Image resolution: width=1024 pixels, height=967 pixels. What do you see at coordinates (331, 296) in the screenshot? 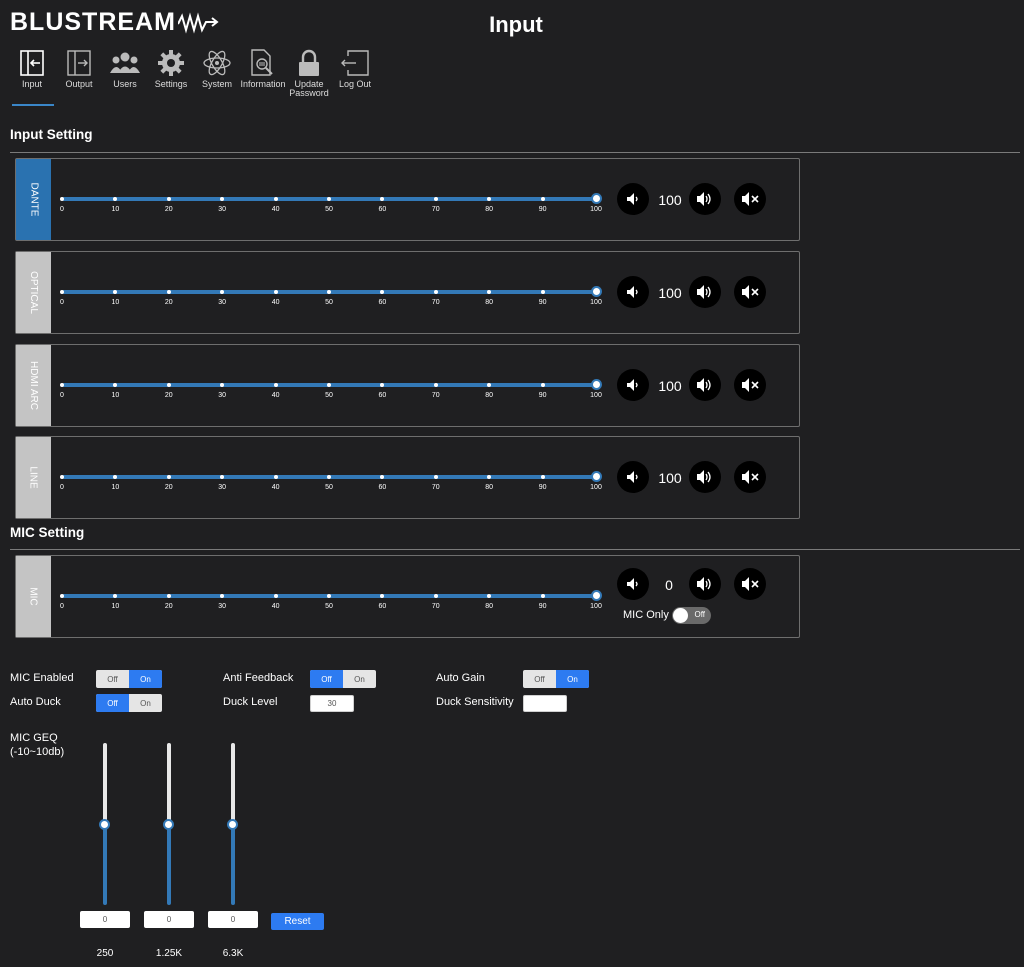
I see `optical-volume-slider: 0 10 20 30 40 50 60 70 80 90 100` at bounding box center [331, 296].